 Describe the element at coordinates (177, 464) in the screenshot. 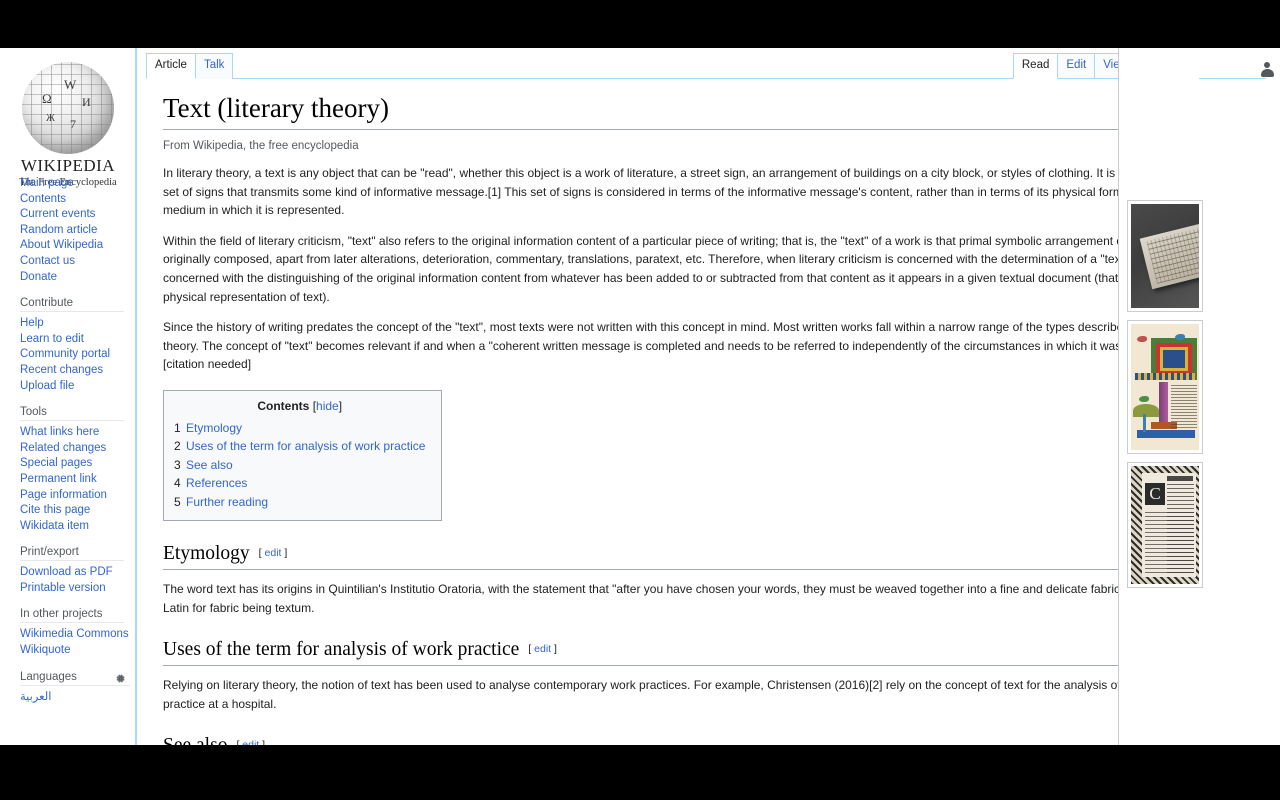

I see `toc-number: 3` at that location.